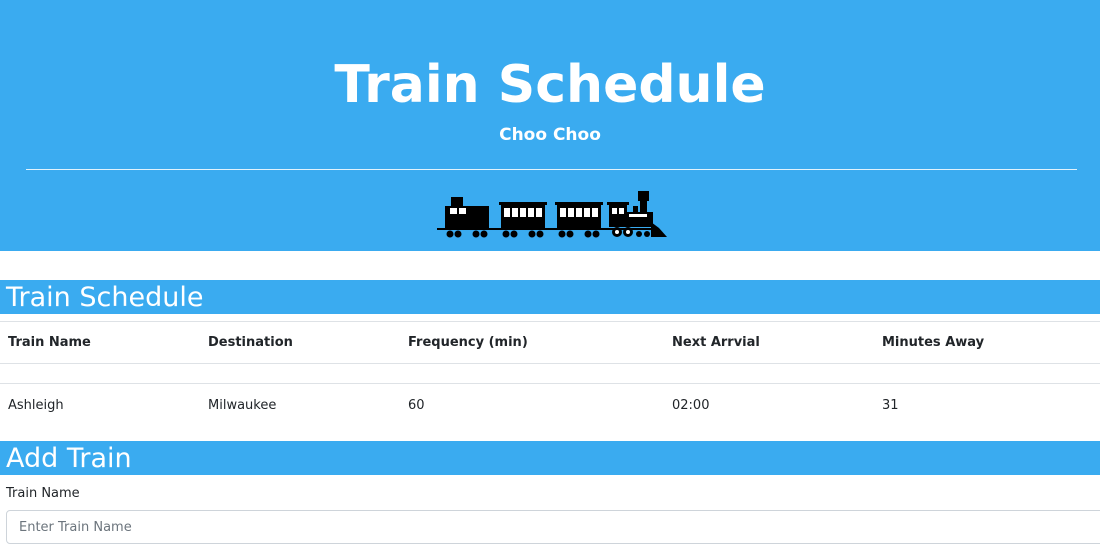  I want to click on table-row: Ashleigh Milwaukee 60 02:00 31, so click(550, 406).